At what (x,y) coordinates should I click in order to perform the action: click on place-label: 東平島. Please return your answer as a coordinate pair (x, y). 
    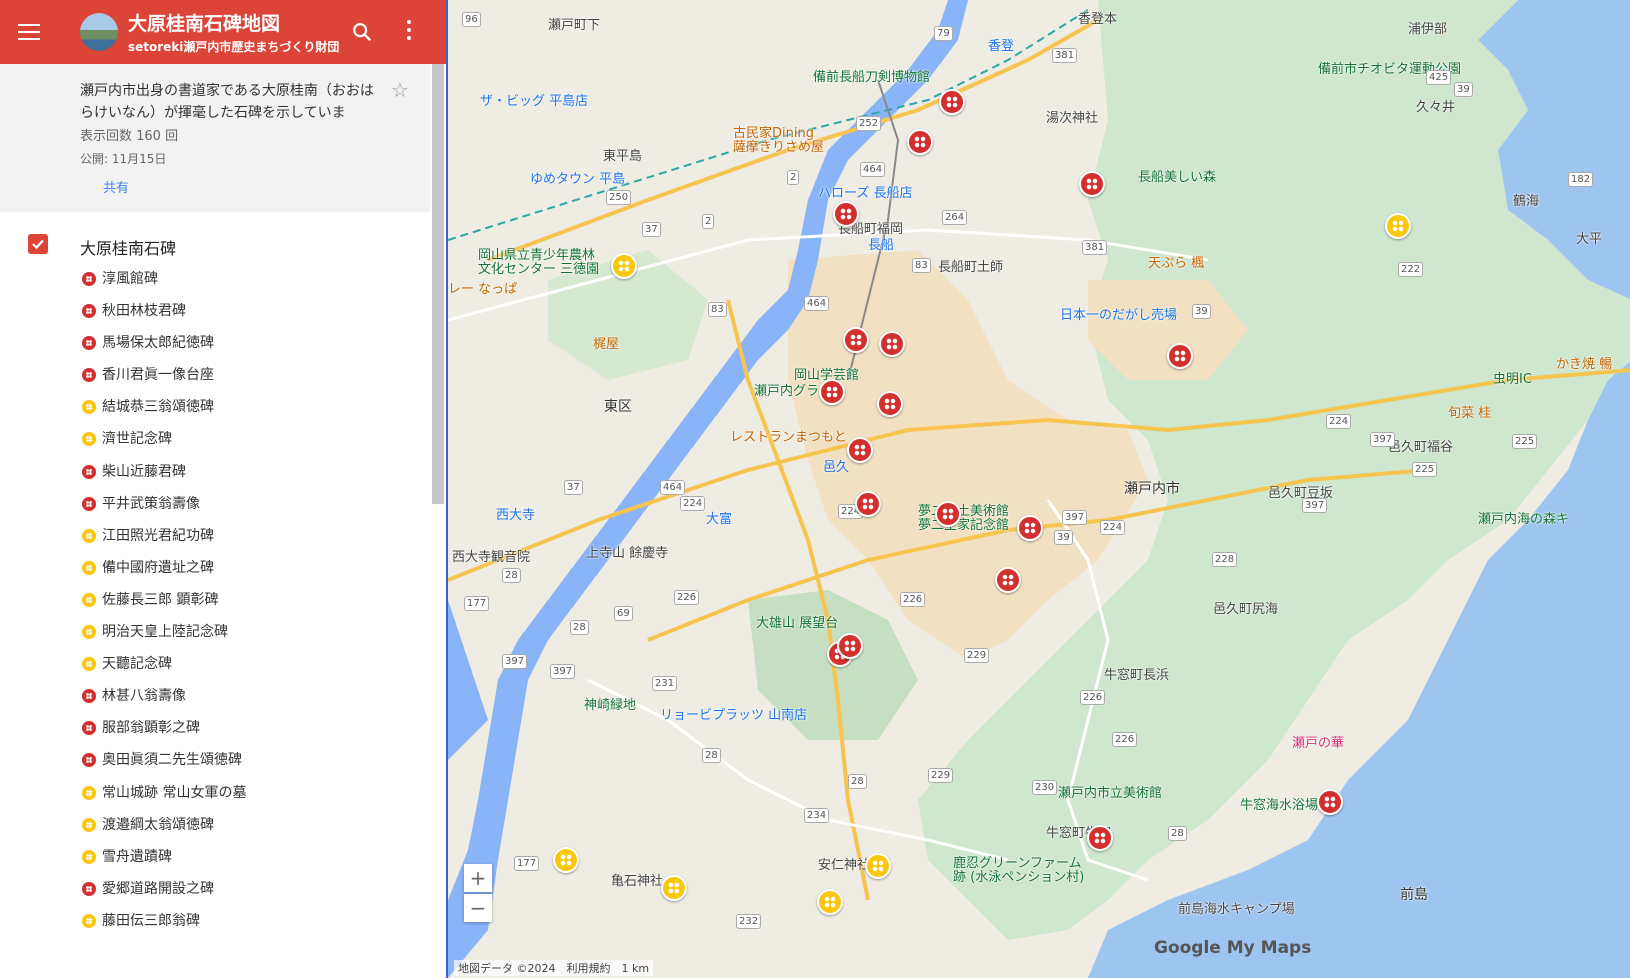
    Looking at the image, I should click on (622, 154).